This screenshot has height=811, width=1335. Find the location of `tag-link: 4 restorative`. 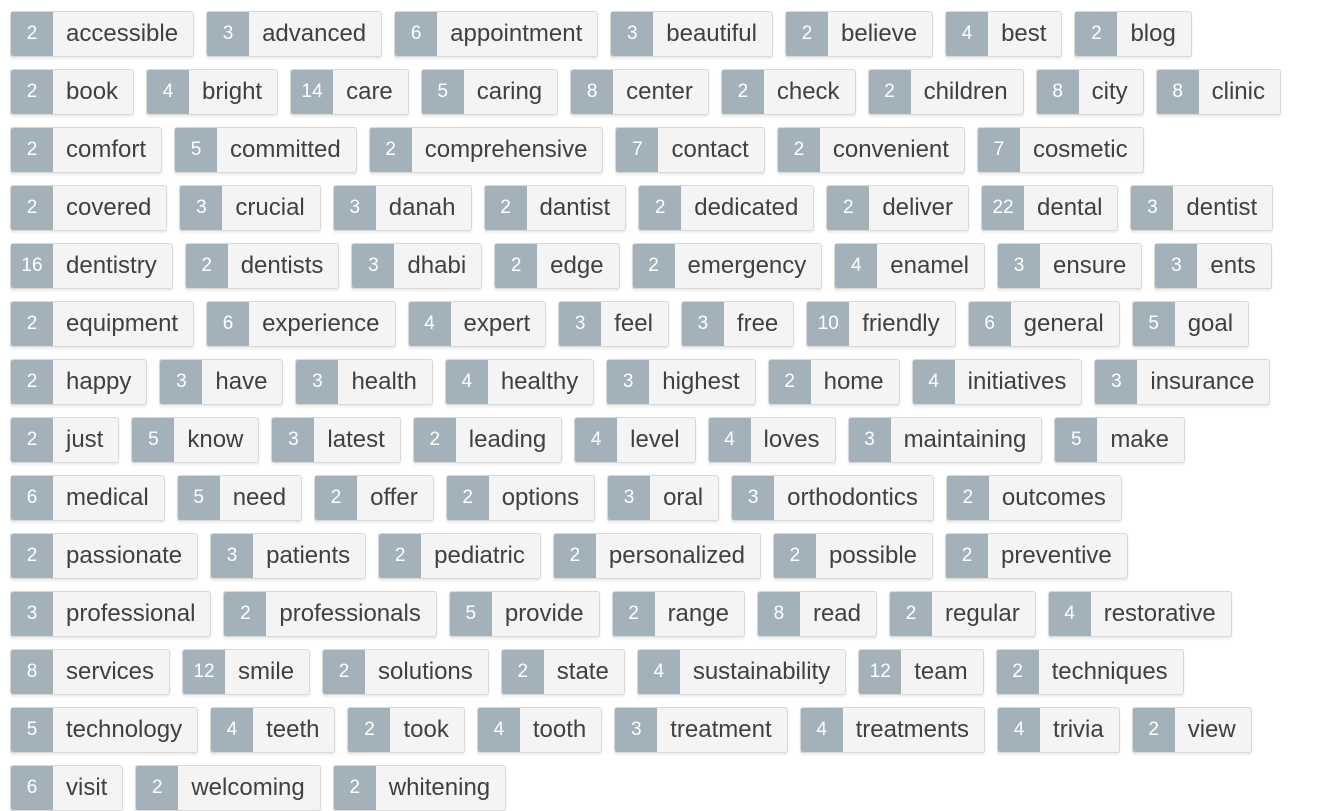

tag-link: 4 restorative is located at coordinates (1139, 614).